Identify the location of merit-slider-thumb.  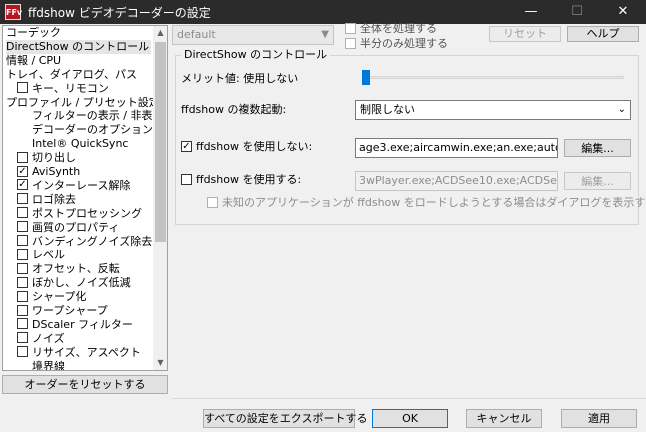
(366, 77).